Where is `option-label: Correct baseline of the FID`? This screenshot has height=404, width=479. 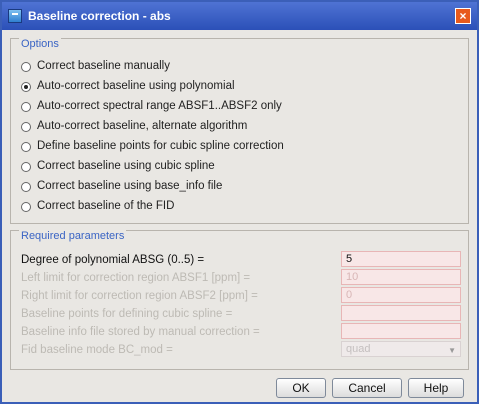 option-label: Correct baseline of the FID is located at coordinates (106, 206).